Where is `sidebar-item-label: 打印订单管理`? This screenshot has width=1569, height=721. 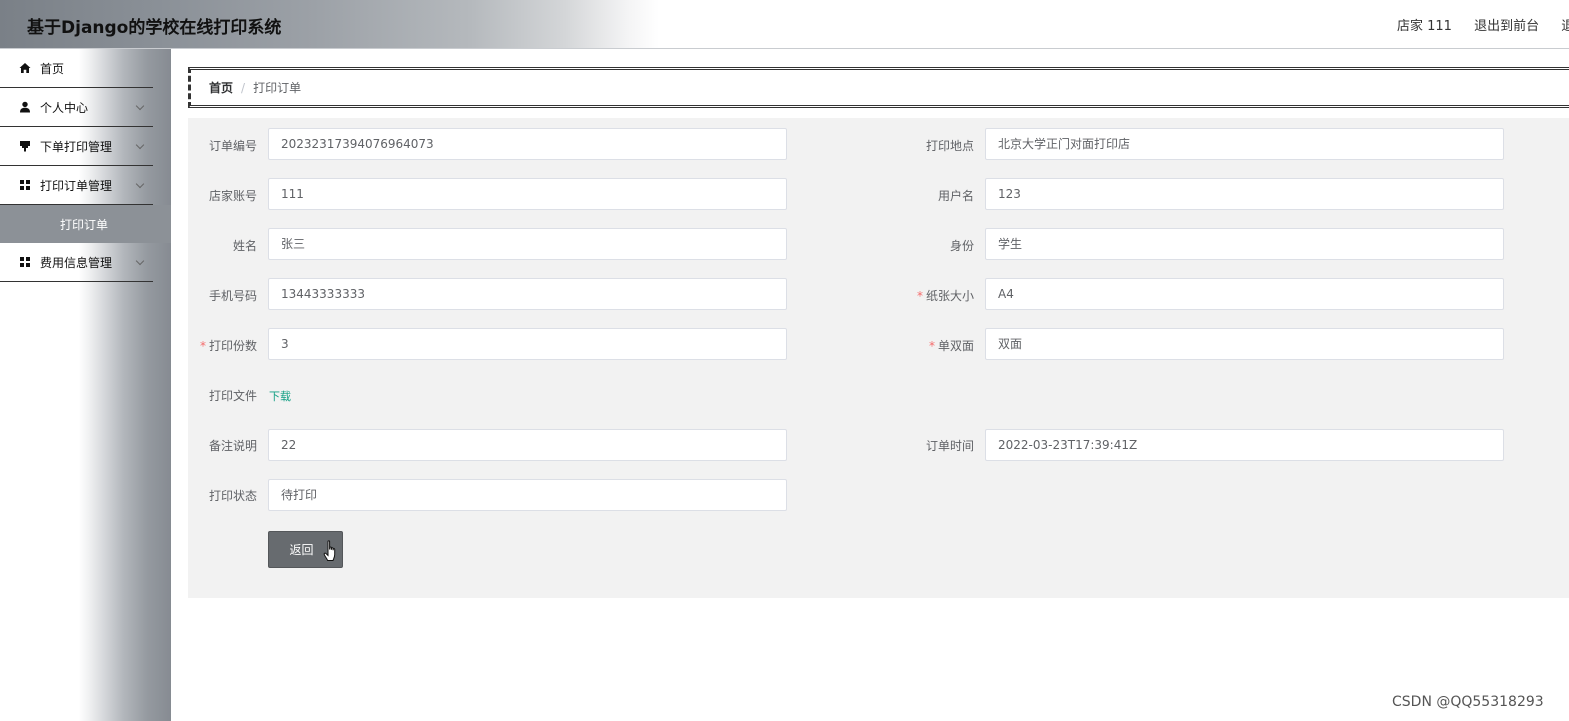 sidebar-item-label: 打印订单管理 is located at coordinates (76, 185).